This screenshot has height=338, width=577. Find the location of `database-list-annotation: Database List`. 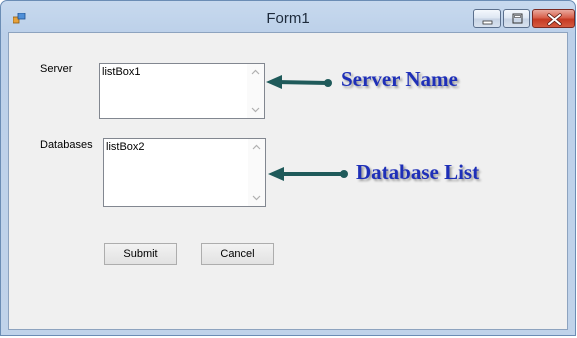

database-list-annotation: Database List is located at coordinates (418, 172).